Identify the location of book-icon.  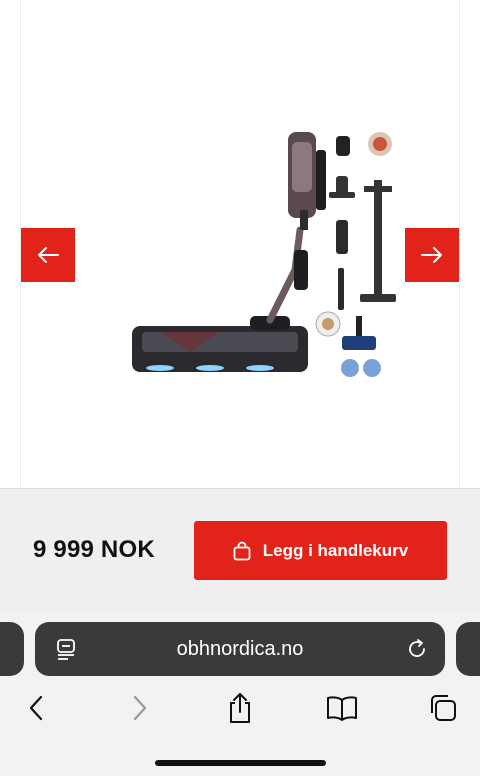
(342, 708).